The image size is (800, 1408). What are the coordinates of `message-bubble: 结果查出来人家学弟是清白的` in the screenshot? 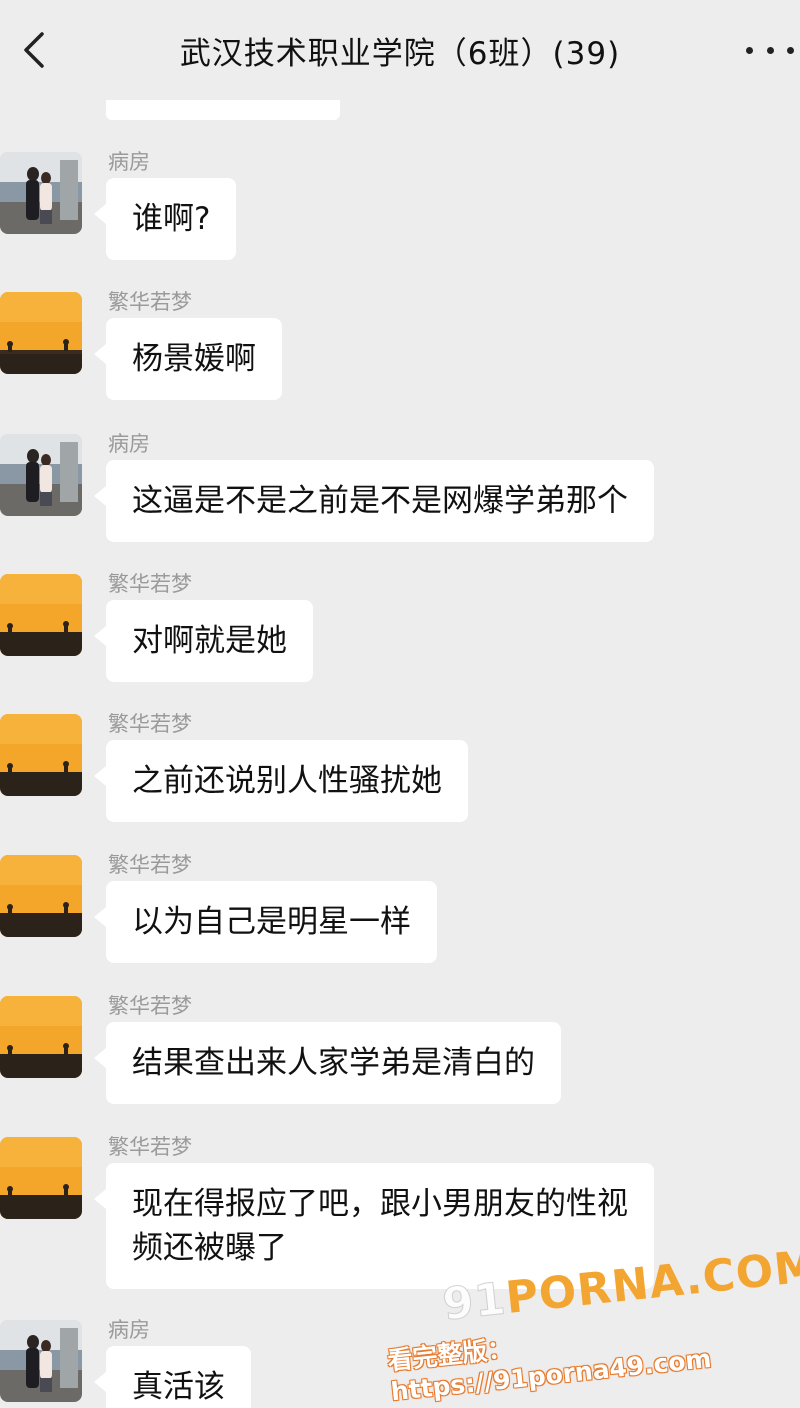 It's located at (327, 1063).